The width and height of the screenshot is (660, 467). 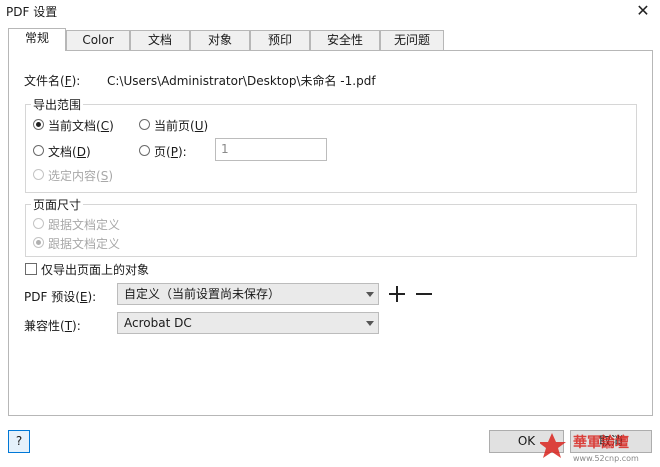 What do you see at coordinates (69, 151) in the screenshot?
I see `label-documents: 文档(D)` at bounding box center [69, 151].